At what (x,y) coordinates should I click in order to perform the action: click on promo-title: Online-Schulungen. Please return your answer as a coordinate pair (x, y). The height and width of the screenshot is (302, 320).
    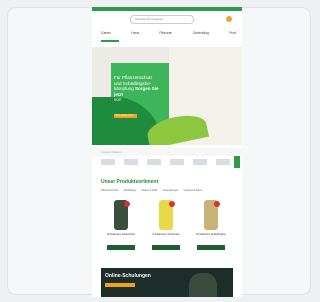
    Looking at the image, I should click on (128, 276).